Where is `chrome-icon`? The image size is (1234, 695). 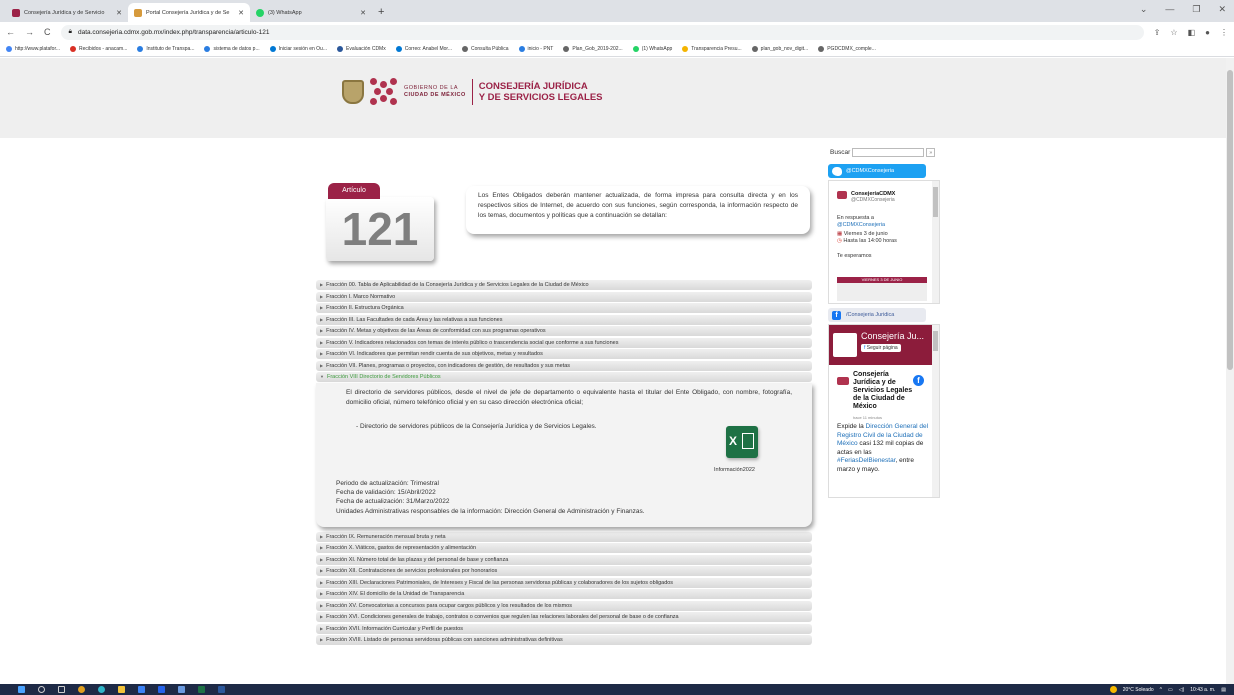
chrome-icon is located at coordinates (81, 689).